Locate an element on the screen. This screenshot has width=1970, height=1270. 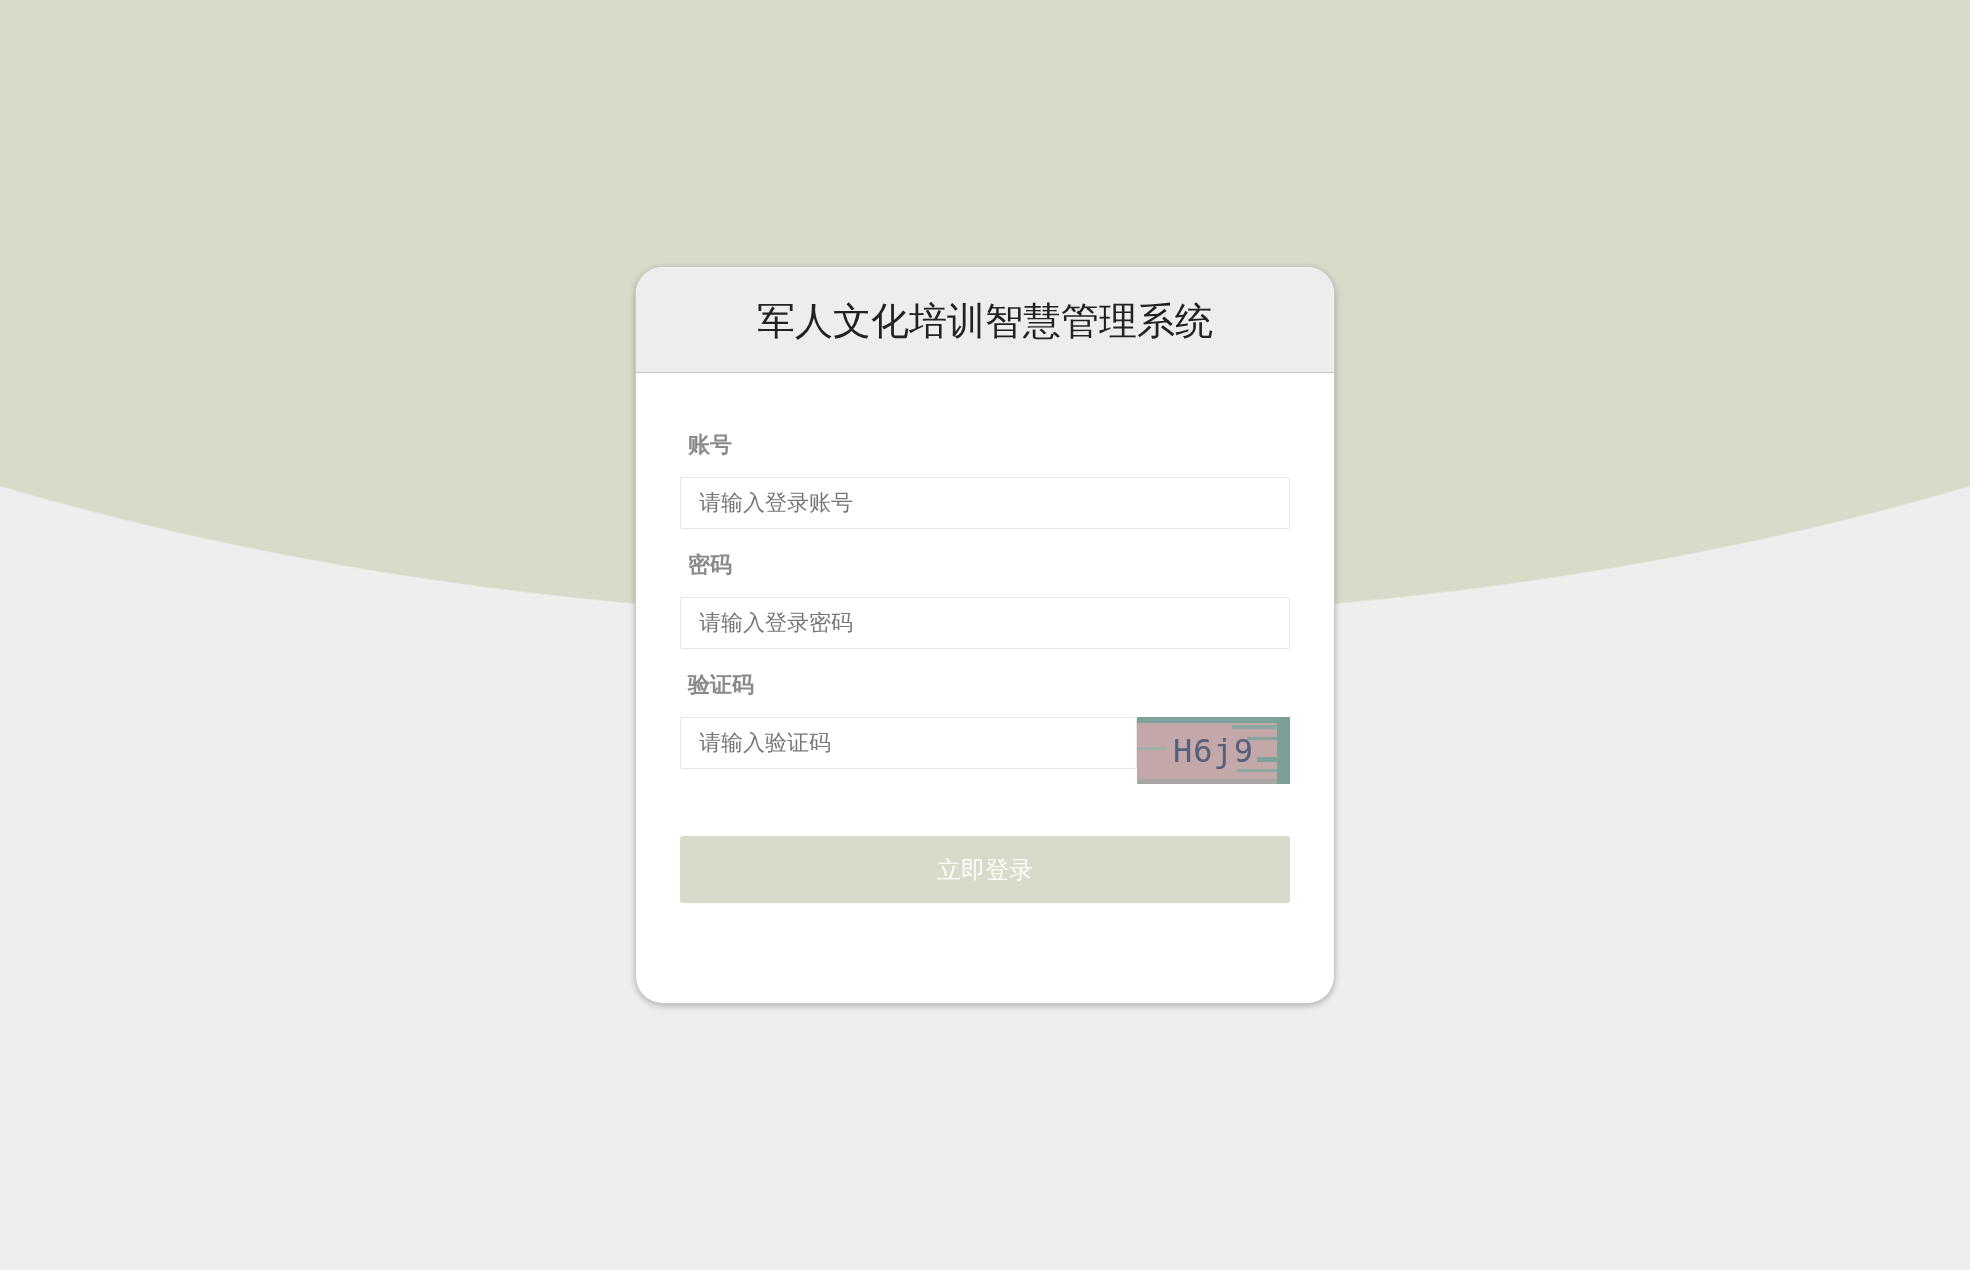
captcha-text: H6j9 is located at coordinates (1213, 750).